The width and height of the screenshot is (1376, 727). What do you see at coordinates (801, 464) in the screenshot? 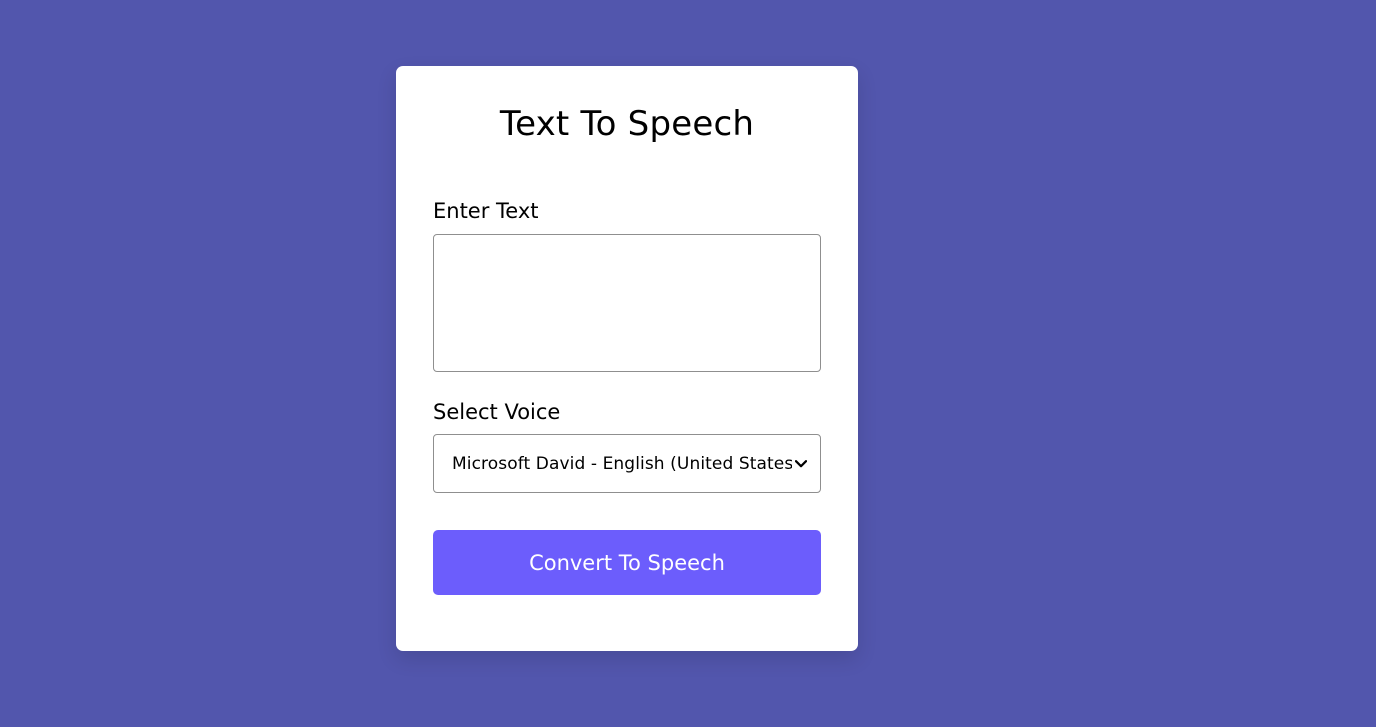
I see `chevron-down-icon` at bounding box center [801, 464].